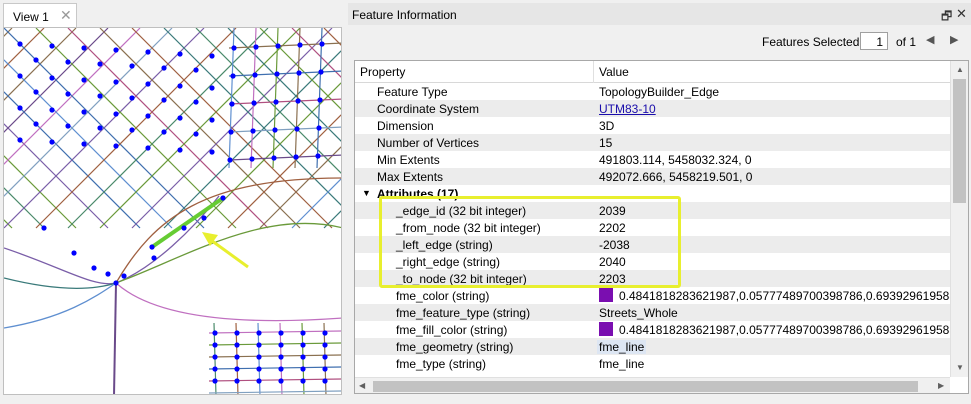 Image resolution: width=971 pixels, height=404 pixels. What do you see at coordinates (652, 227) in the screenshot?
I see `table-row: _from_node (32 bit integer) 2202` at bounding box center [652, 227].